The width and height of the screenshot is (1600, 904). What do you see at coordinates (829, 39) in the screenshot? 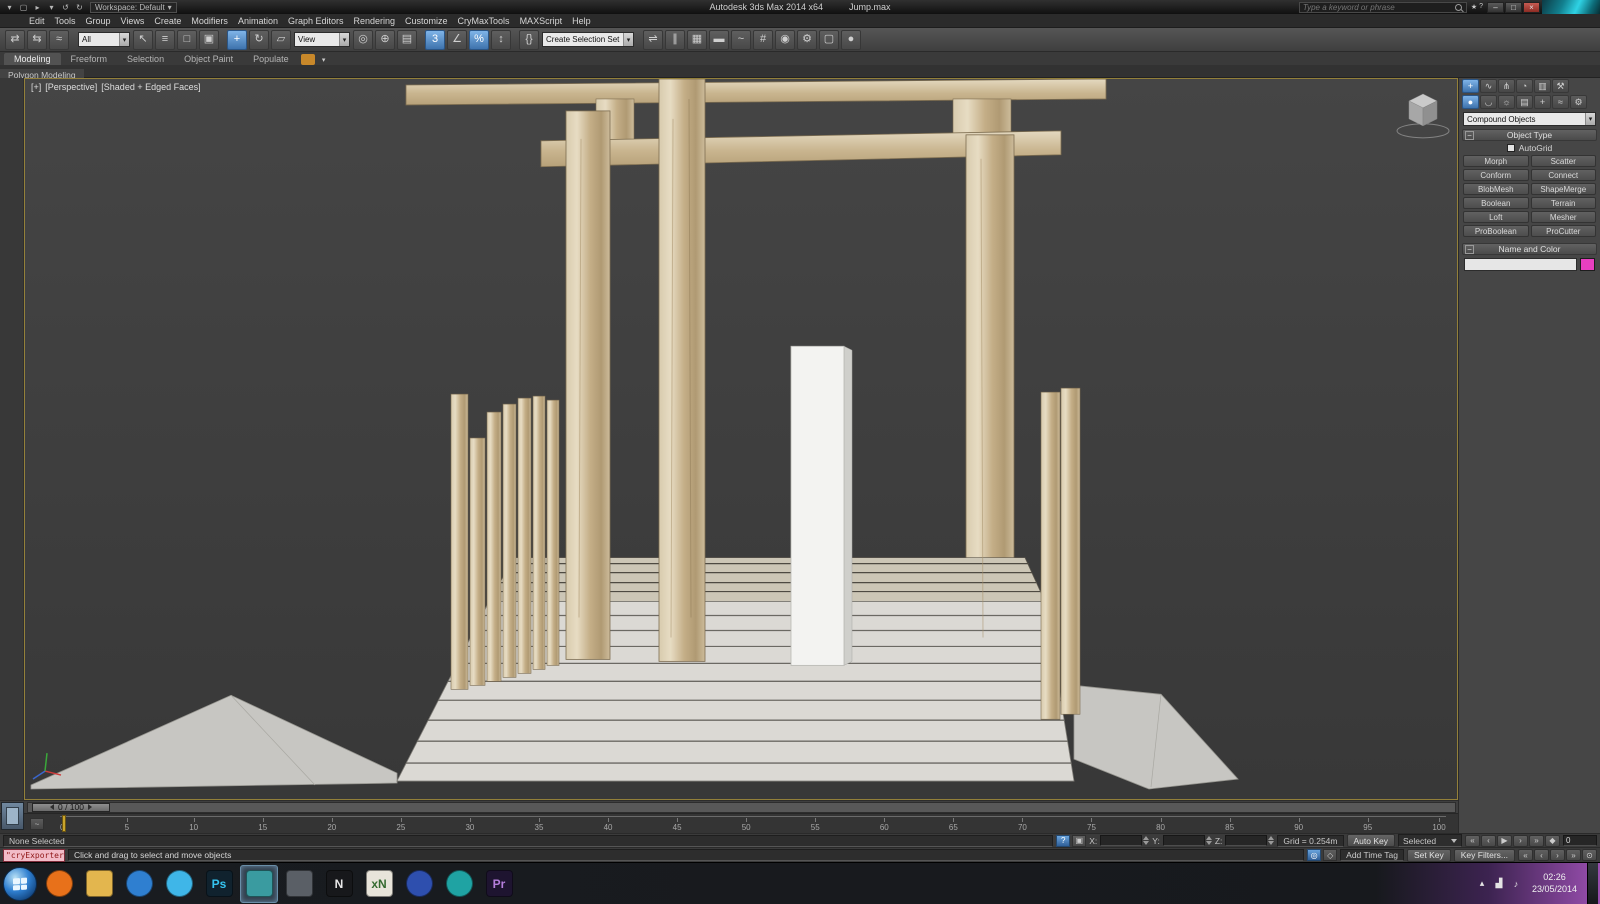
I see `rendered-frame-window-icon: ▢` at bounding box center [829, 39].